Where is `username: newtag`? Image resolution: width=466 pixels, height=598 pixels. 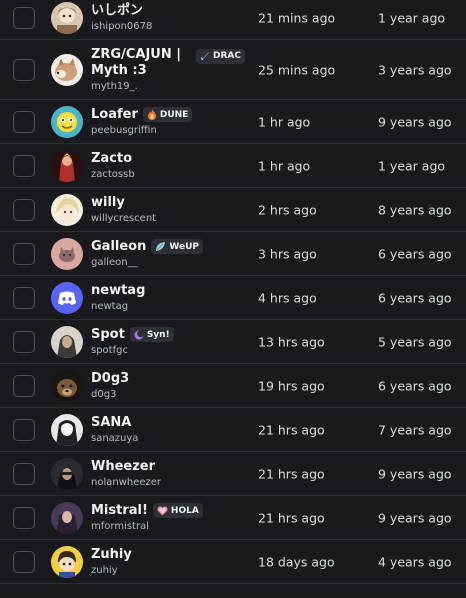 username: newtag is located at coordinates (110, 306).